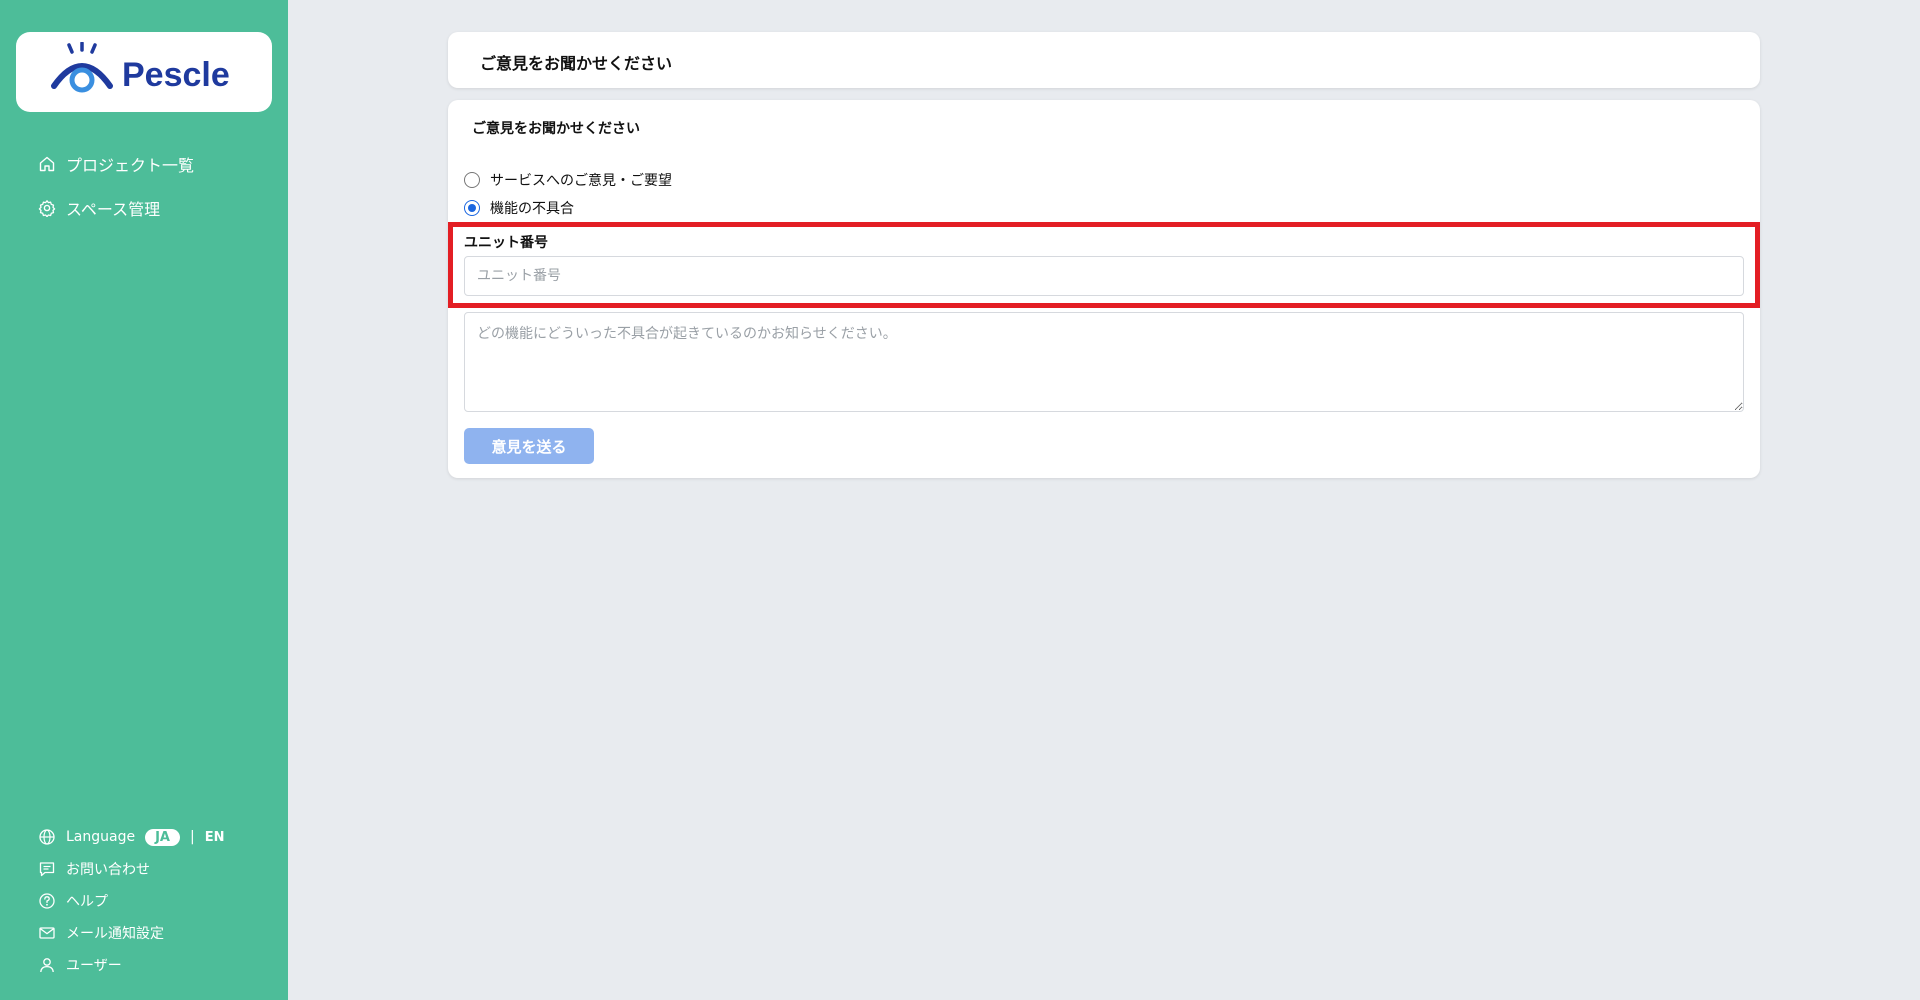  I want to click on radio-option-bug-report: 機能の不具合, so click(519, 208).